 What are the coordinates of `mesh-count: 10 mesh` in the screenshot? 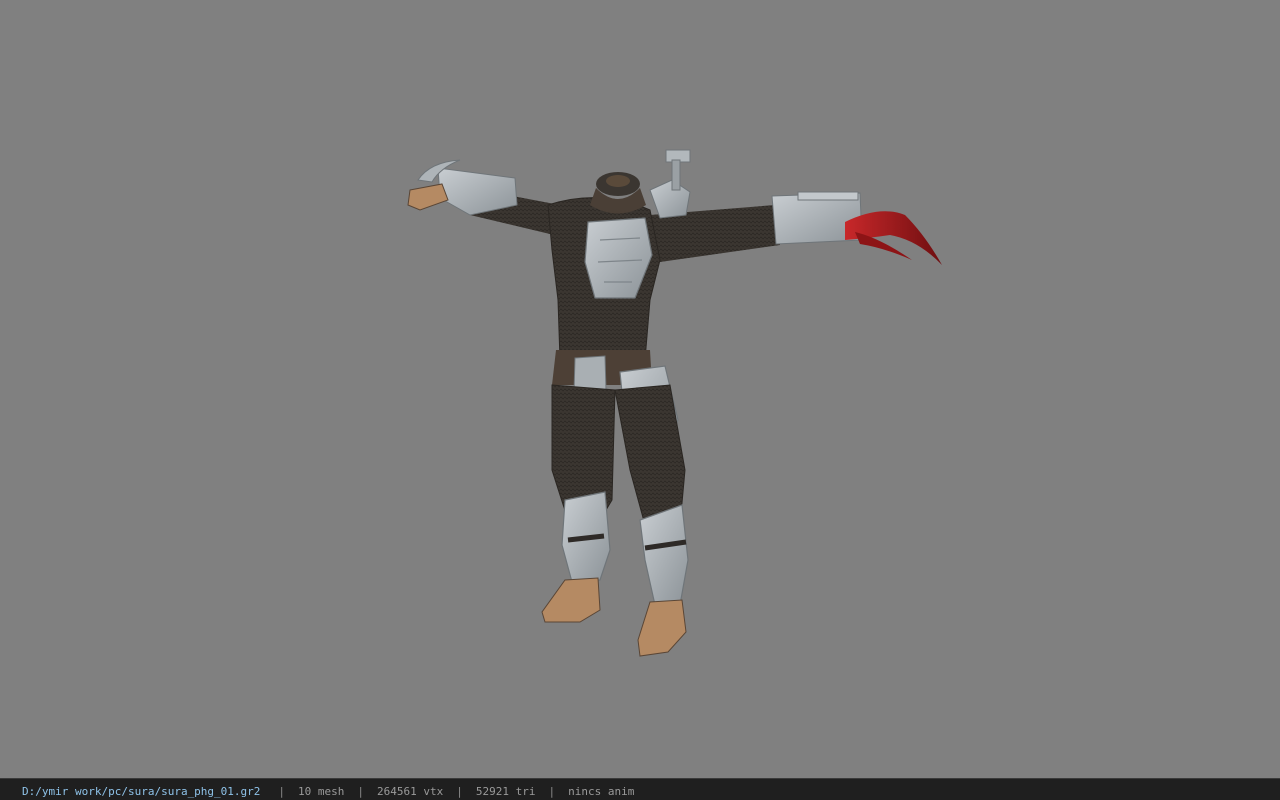 It's located at (321, 791).